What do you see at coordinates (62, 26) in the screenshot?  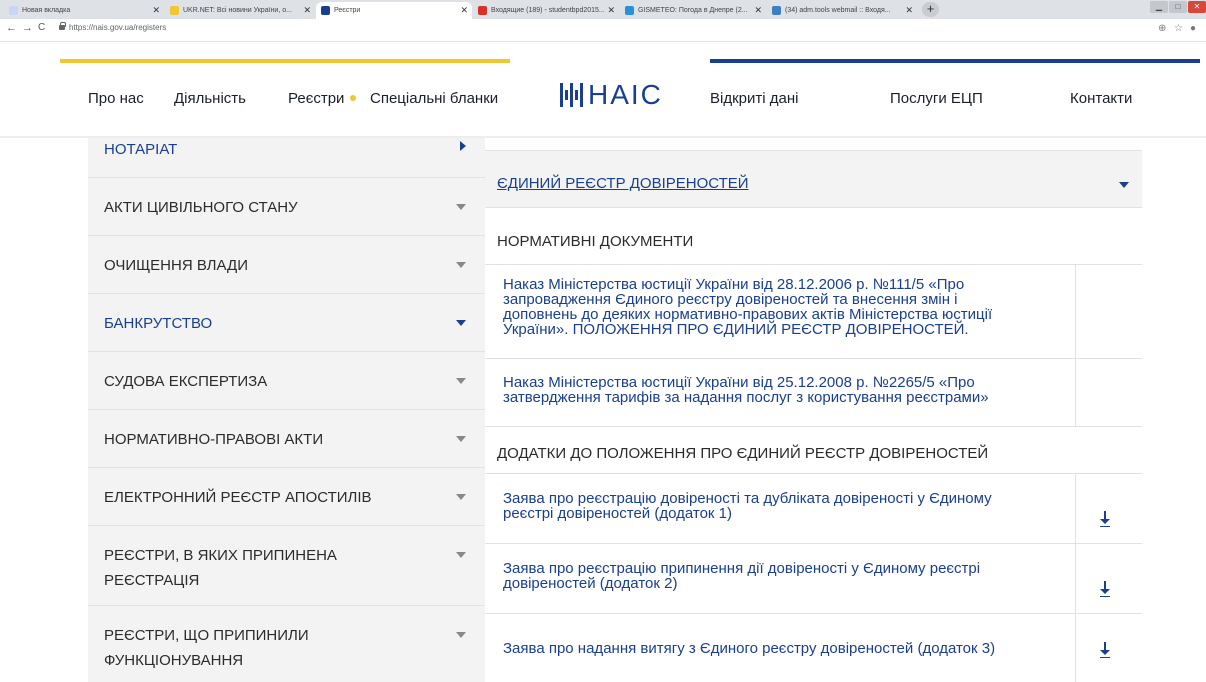 I see `lock-icon` at bounding box center [62, 26].